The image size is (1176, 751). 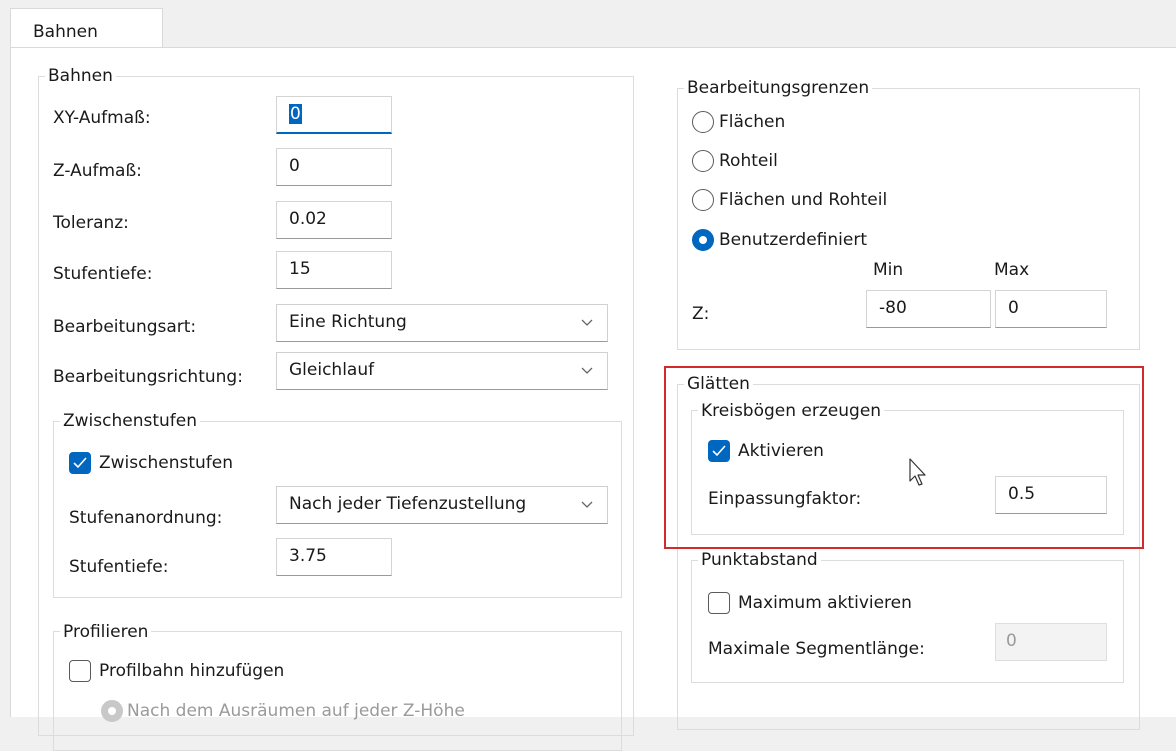 What do you see at coordinates (348, 322) in the screenshot?
I see `bearbeitungsart-value: Eine Richtung` at bounding box center [348, 322].